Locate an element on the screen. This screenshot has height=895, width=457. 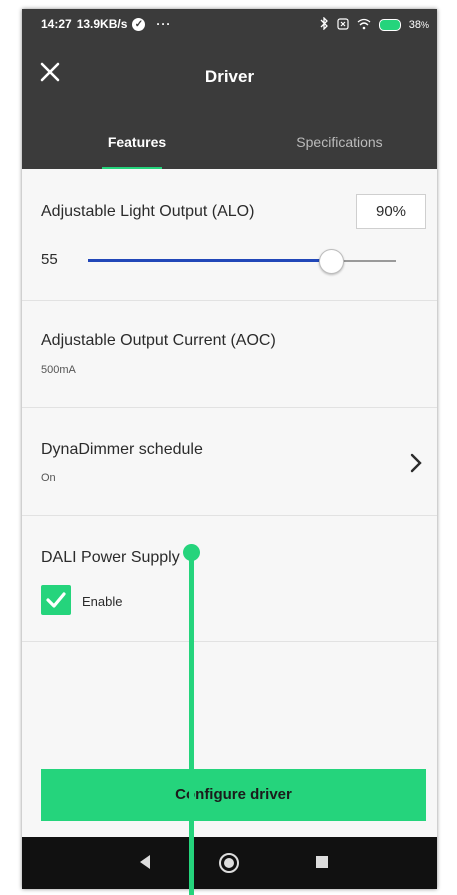
recent-apps-icon is located at coordinates (322, 862).